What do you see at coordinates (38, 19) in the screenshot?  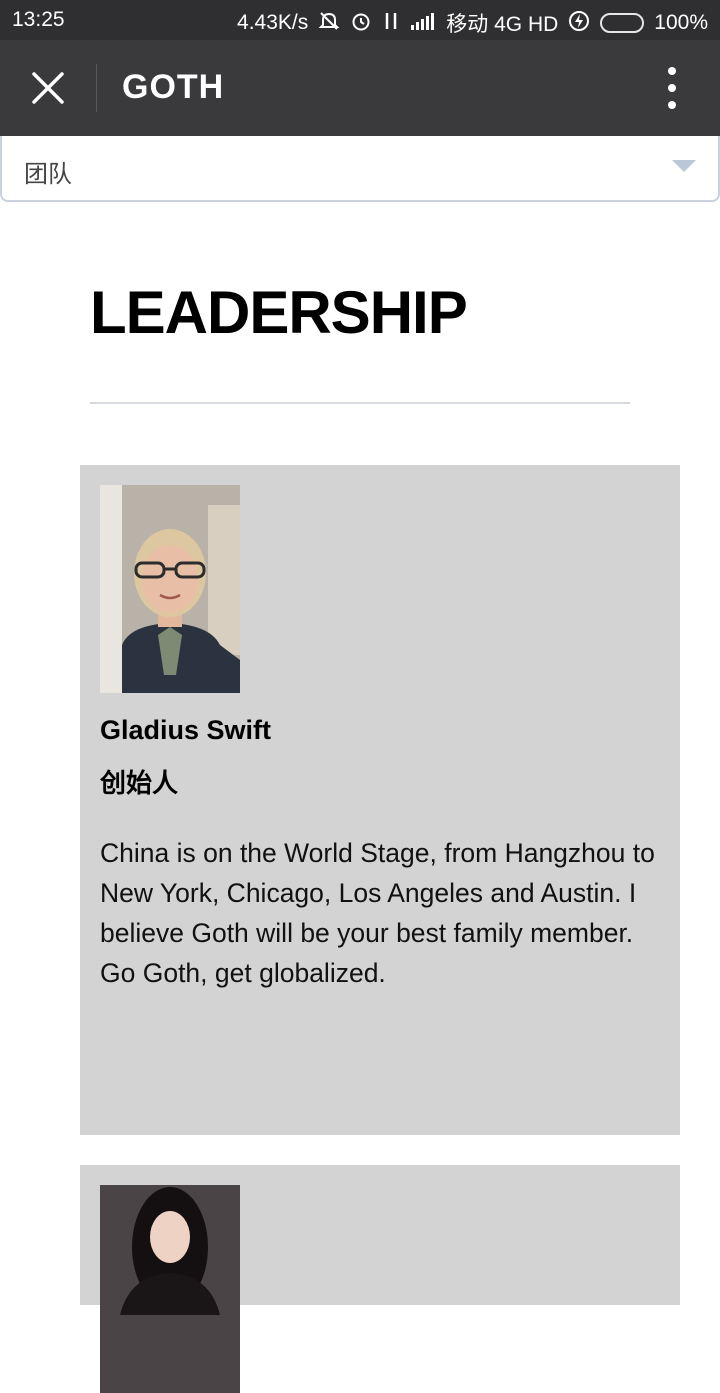 I see `status-time: 13:25` at bounding box center [38, 19].